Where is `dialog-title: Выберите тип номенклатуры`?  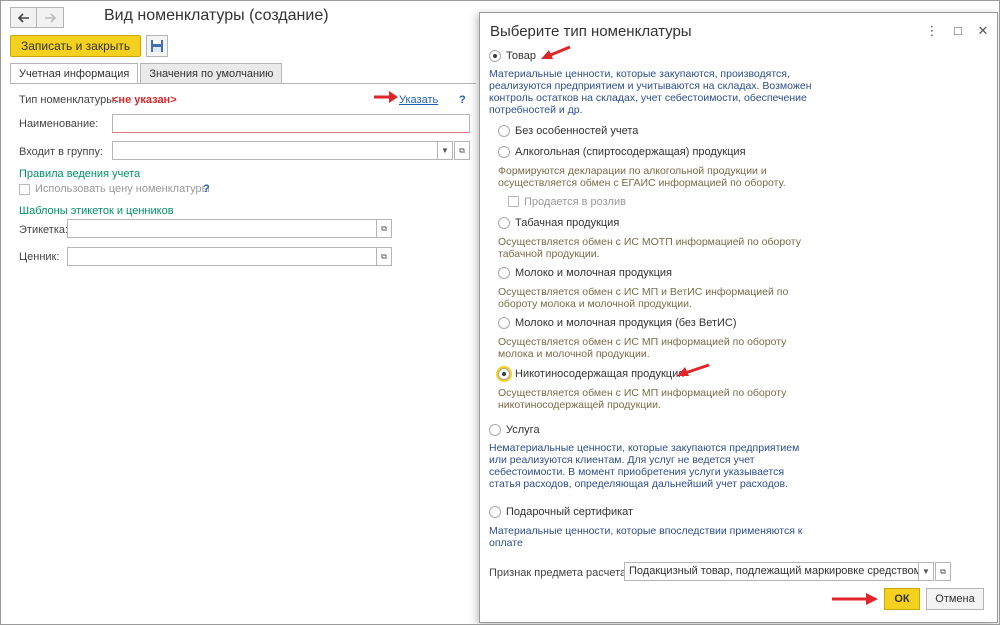 dialog-title: Выберите тип номенклатуры is located at coordinates (591, 31).